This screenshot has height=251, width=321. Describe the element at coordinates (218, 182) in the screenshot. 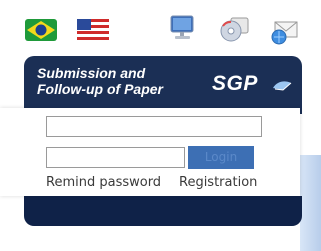

I see `registration-link: Registration` at that location.